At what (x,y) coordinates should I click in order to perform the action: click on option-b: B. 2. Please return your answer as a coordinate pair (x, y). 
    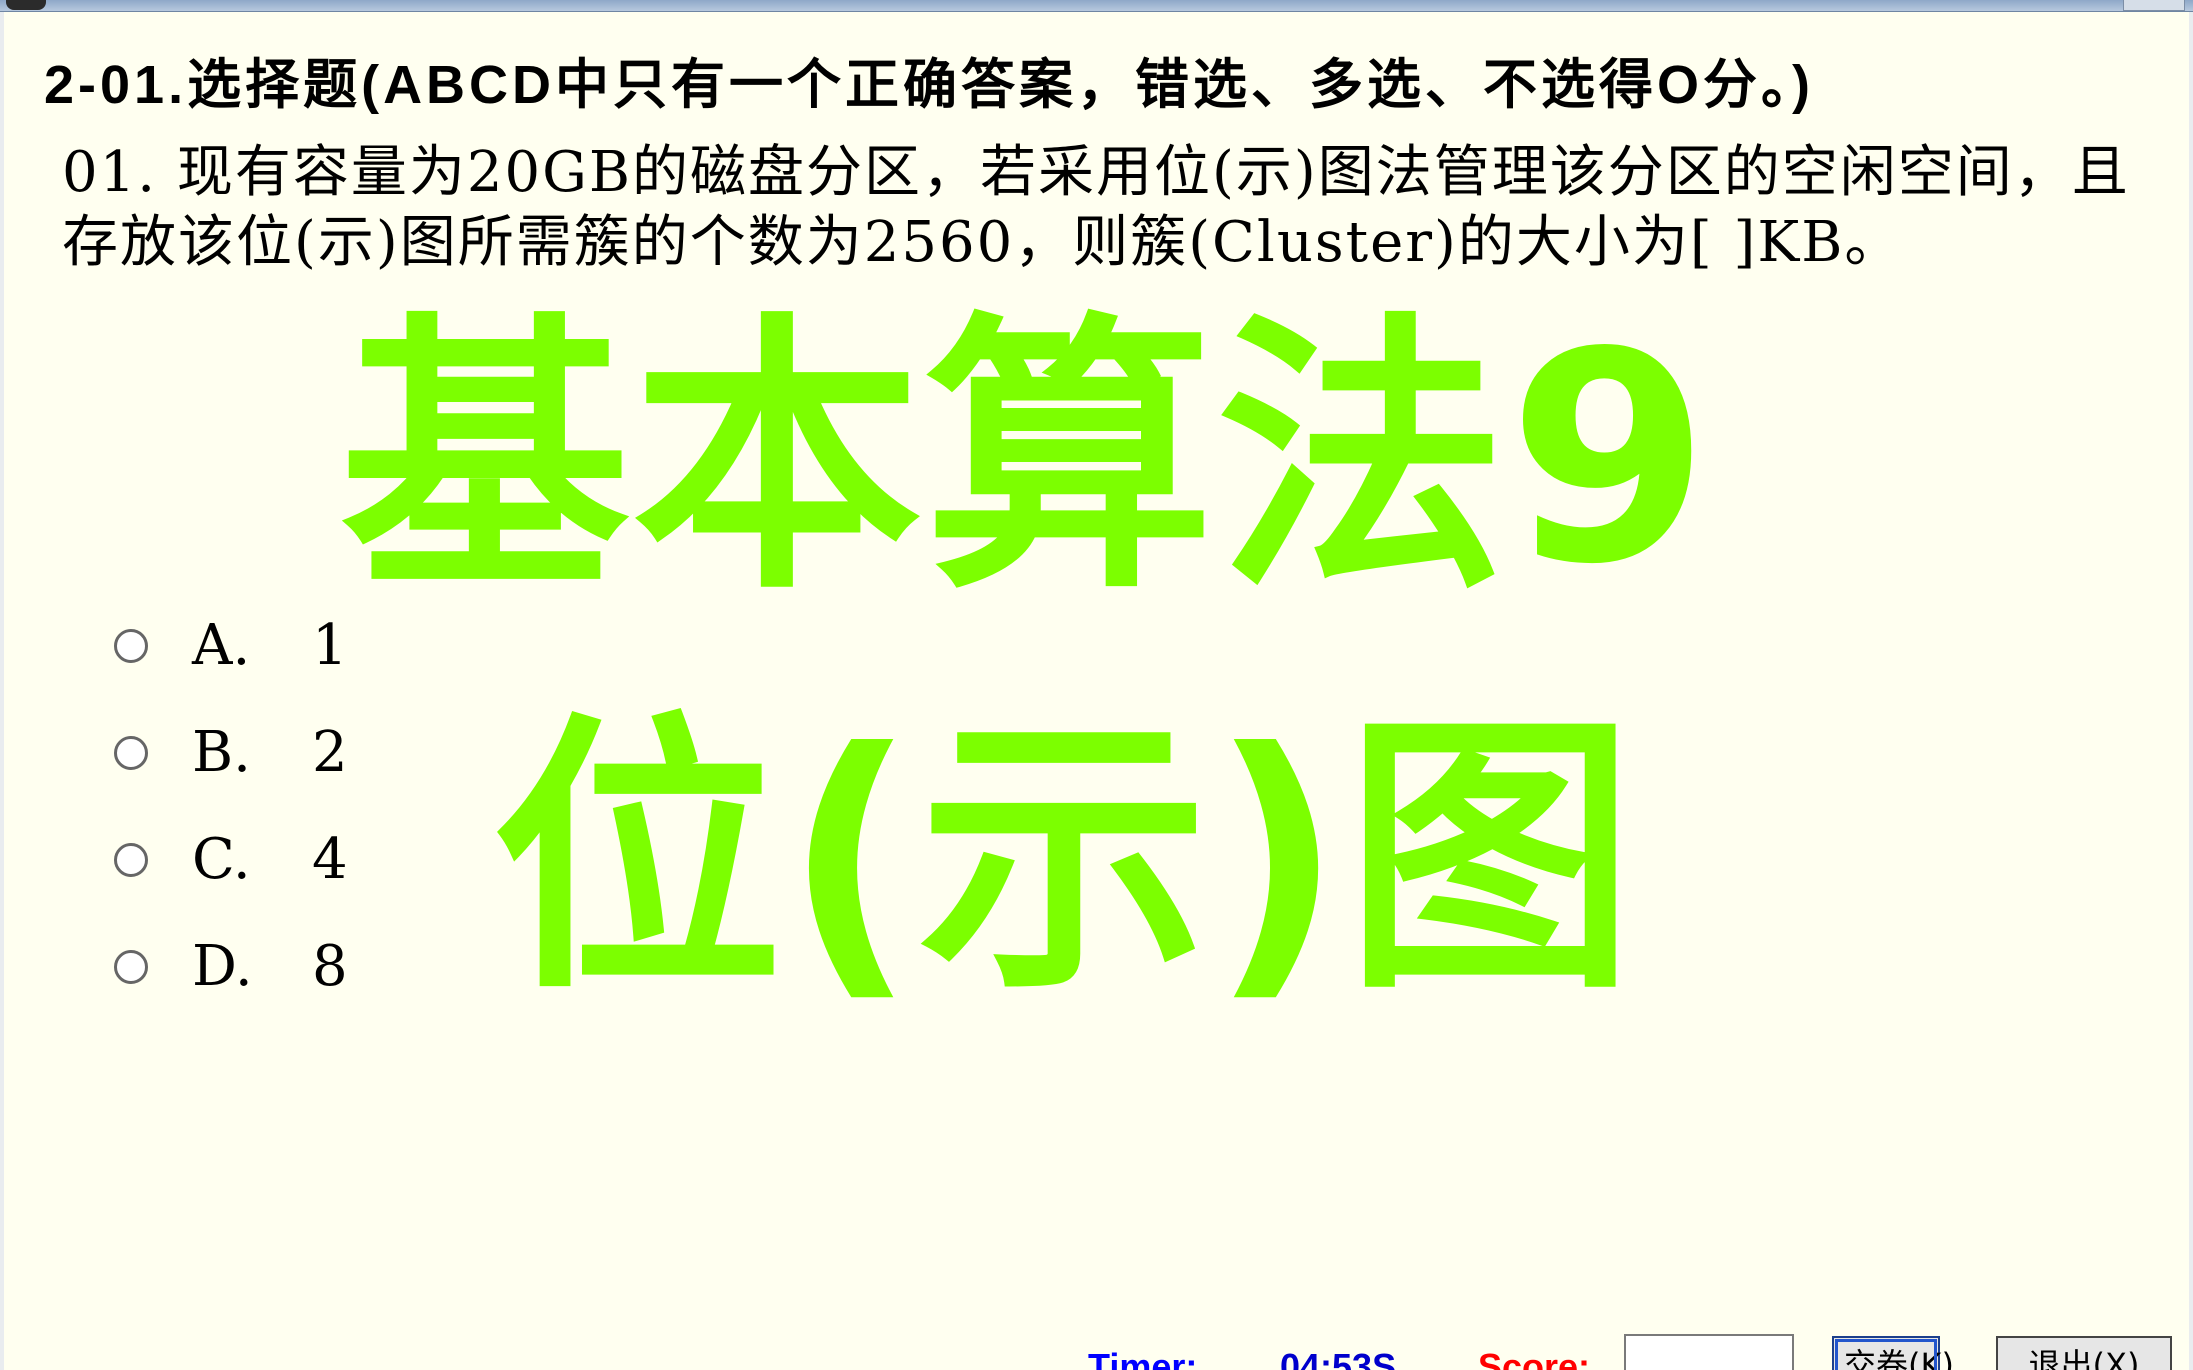
    Looking at the image, I should click on (231, 752).